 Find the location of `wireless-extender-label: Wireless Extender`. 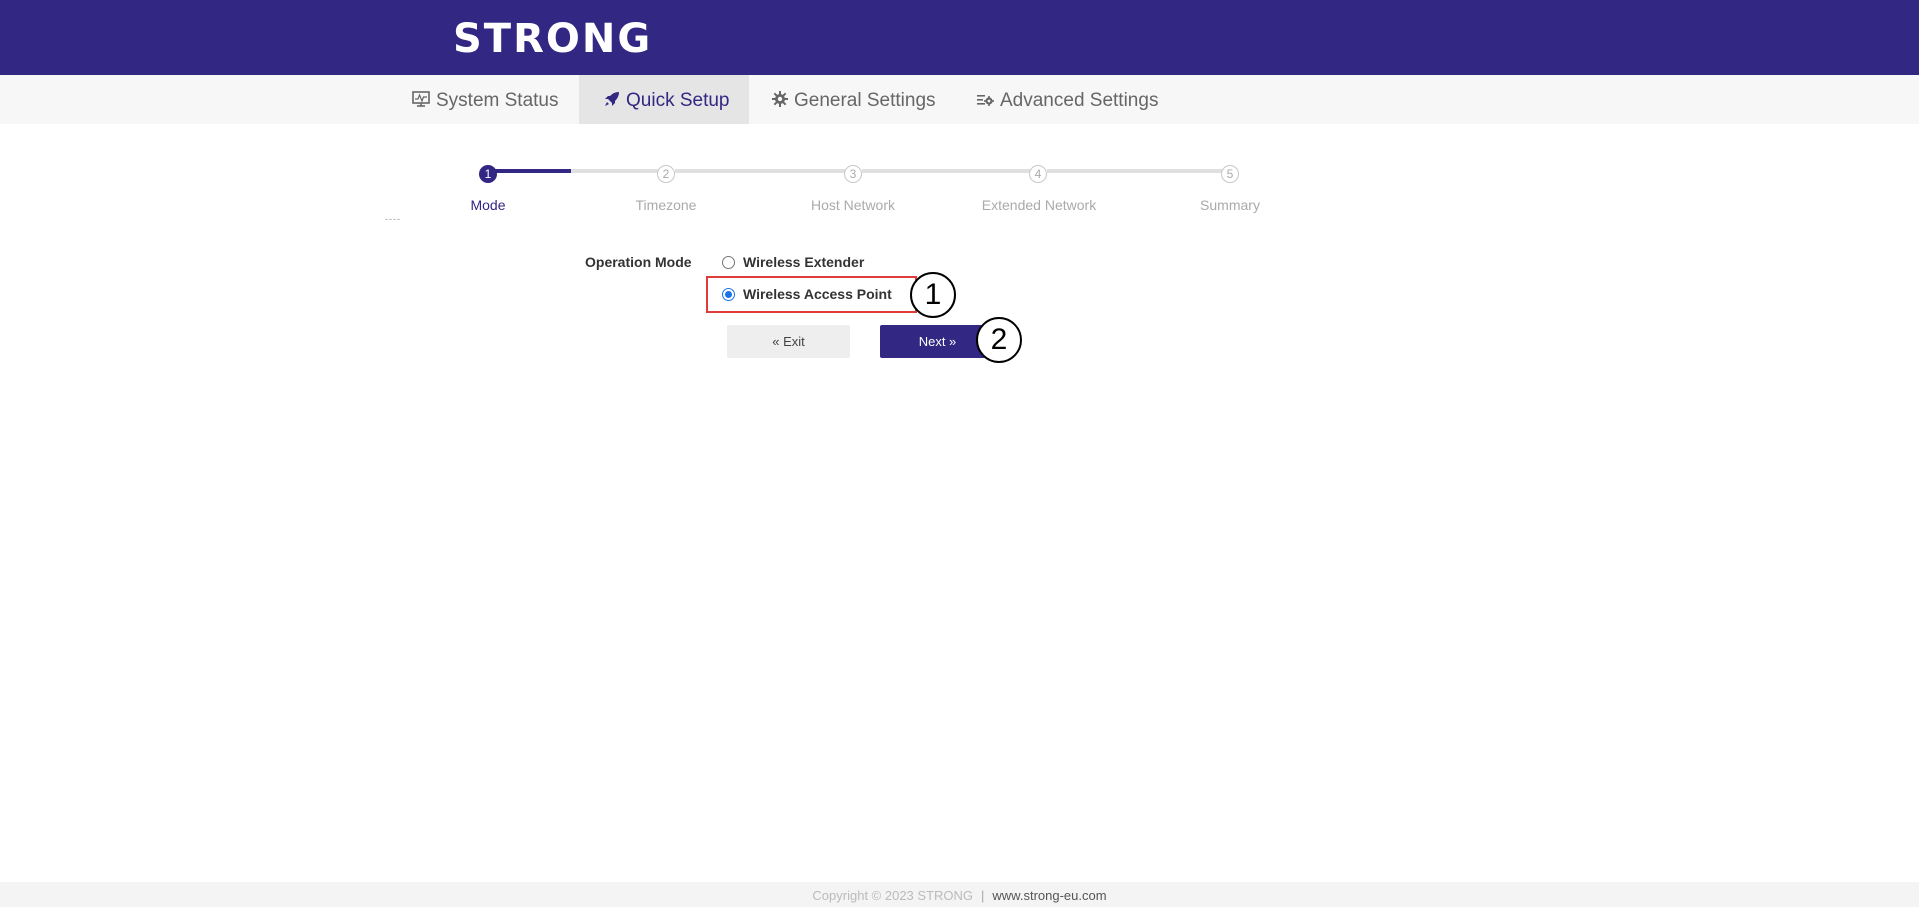

wireless-extender-label: Wireless Extender is located at coordinates (804, 262).